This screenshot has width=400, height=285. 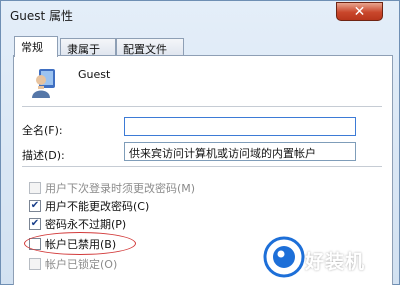 I want to click on description-input: 供来宾访问计算机或访问域的内置帐户, so click(x=240, y=151).